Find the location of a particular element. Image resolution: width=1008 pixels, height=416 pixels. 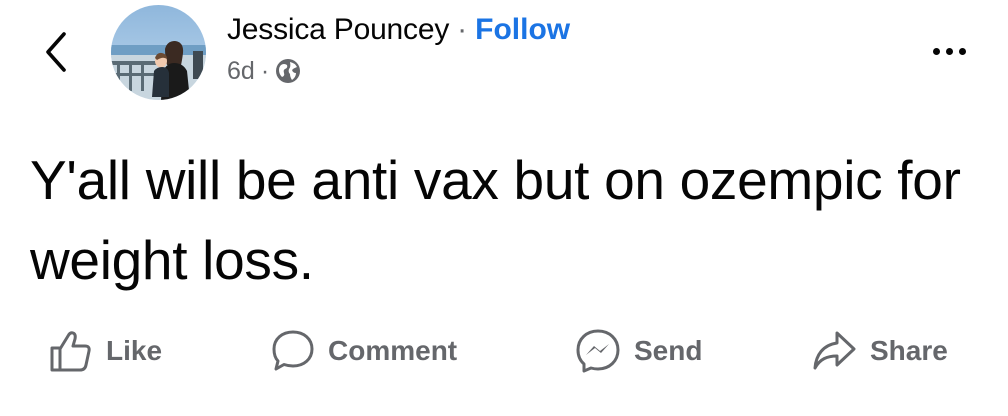

action-bar: Like Comment Send Share is located at coordinates (504, 351).